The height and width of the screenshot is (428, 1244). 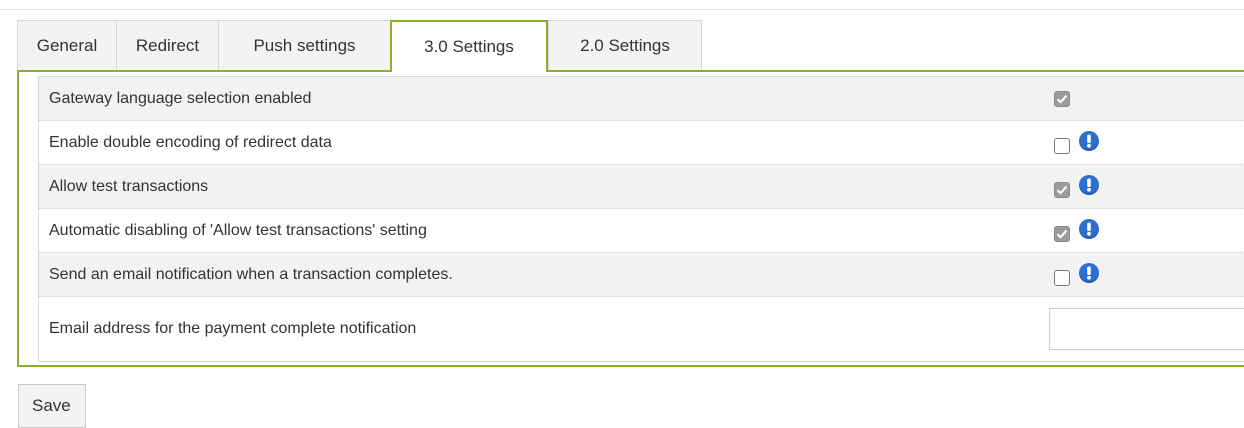 I want to click on setting-row-gateway-language: Gateway language selection enabled, so click(x=641, y=99).